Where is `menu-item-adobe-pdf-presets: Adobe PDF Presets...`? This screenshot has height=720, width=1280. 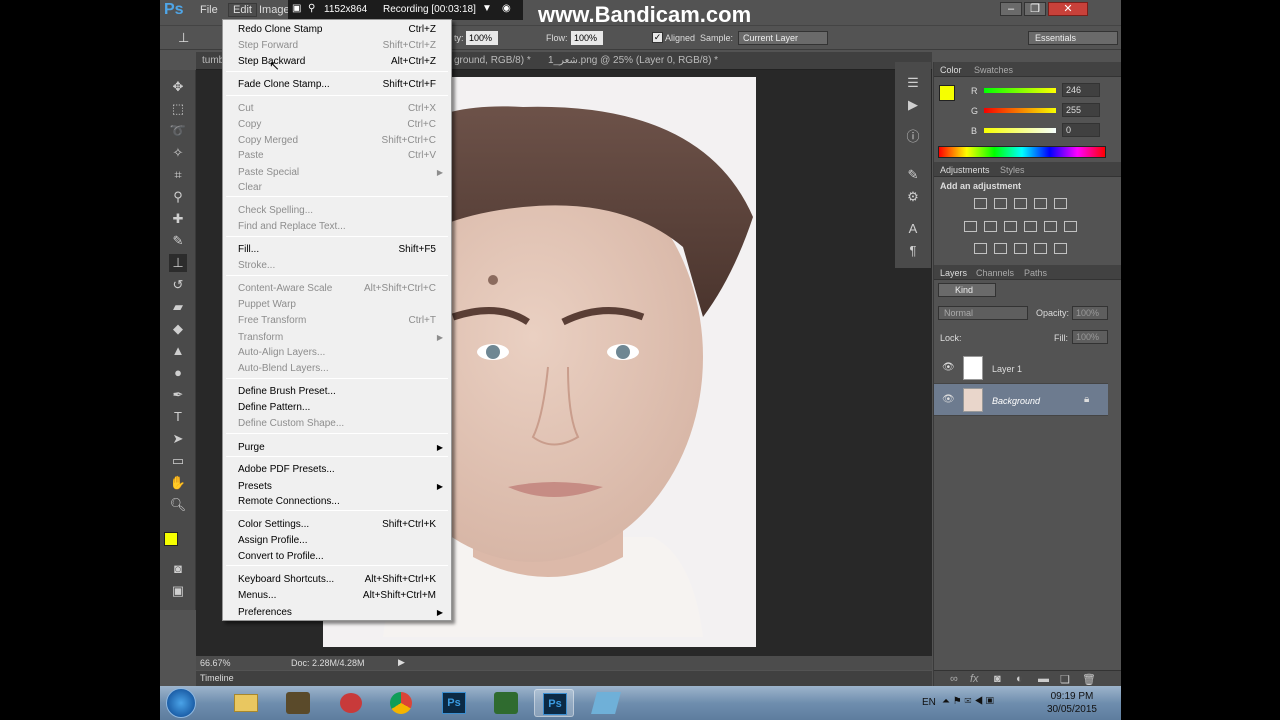
menu-item-adobe-pdf-presets: Adobe PDF Presets... is located at coordinates (337, 470).